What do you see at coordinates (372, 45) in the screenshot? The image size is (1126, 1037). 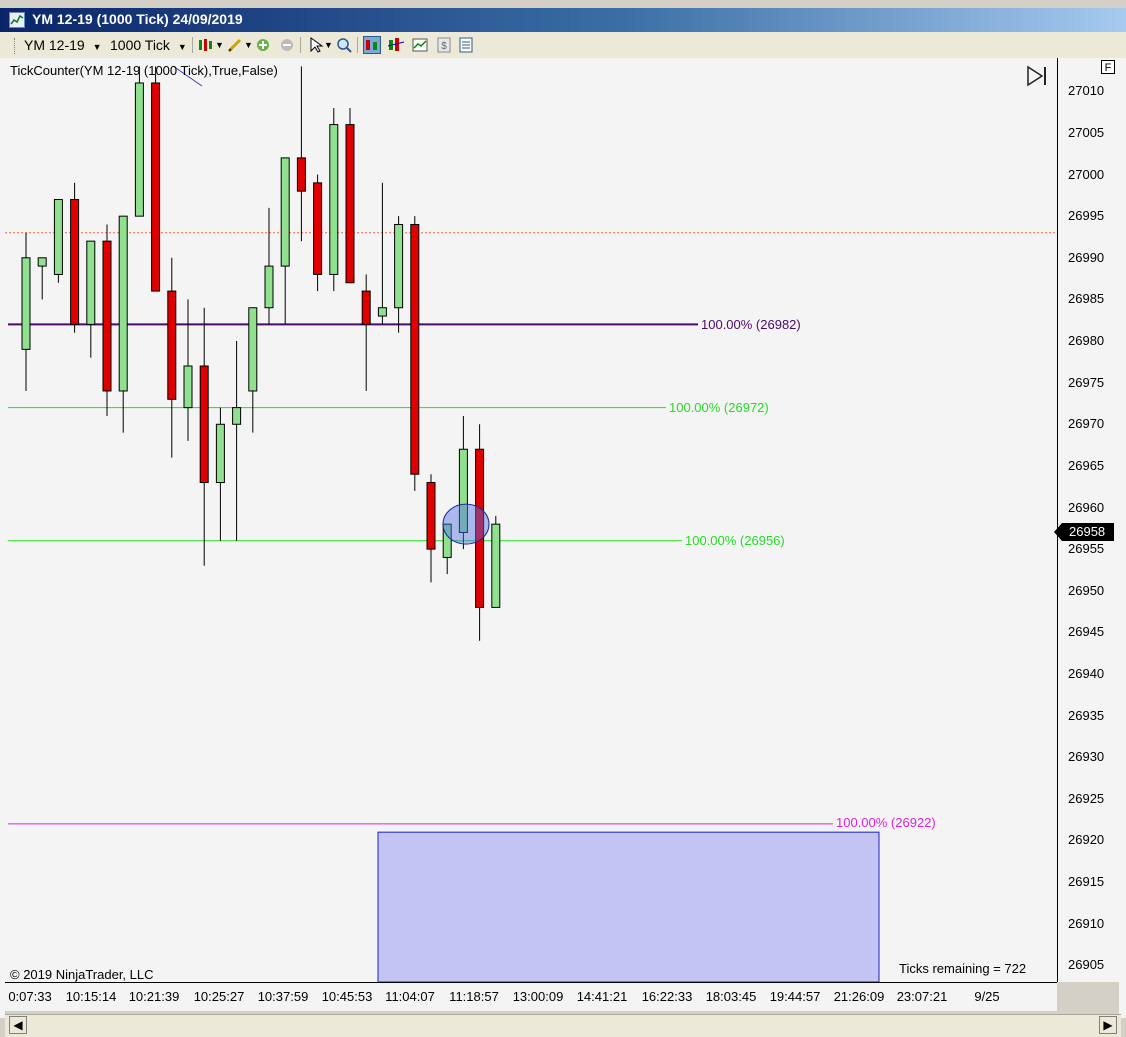 I see `chart-trader-icon` at bounding box center [372, 45].